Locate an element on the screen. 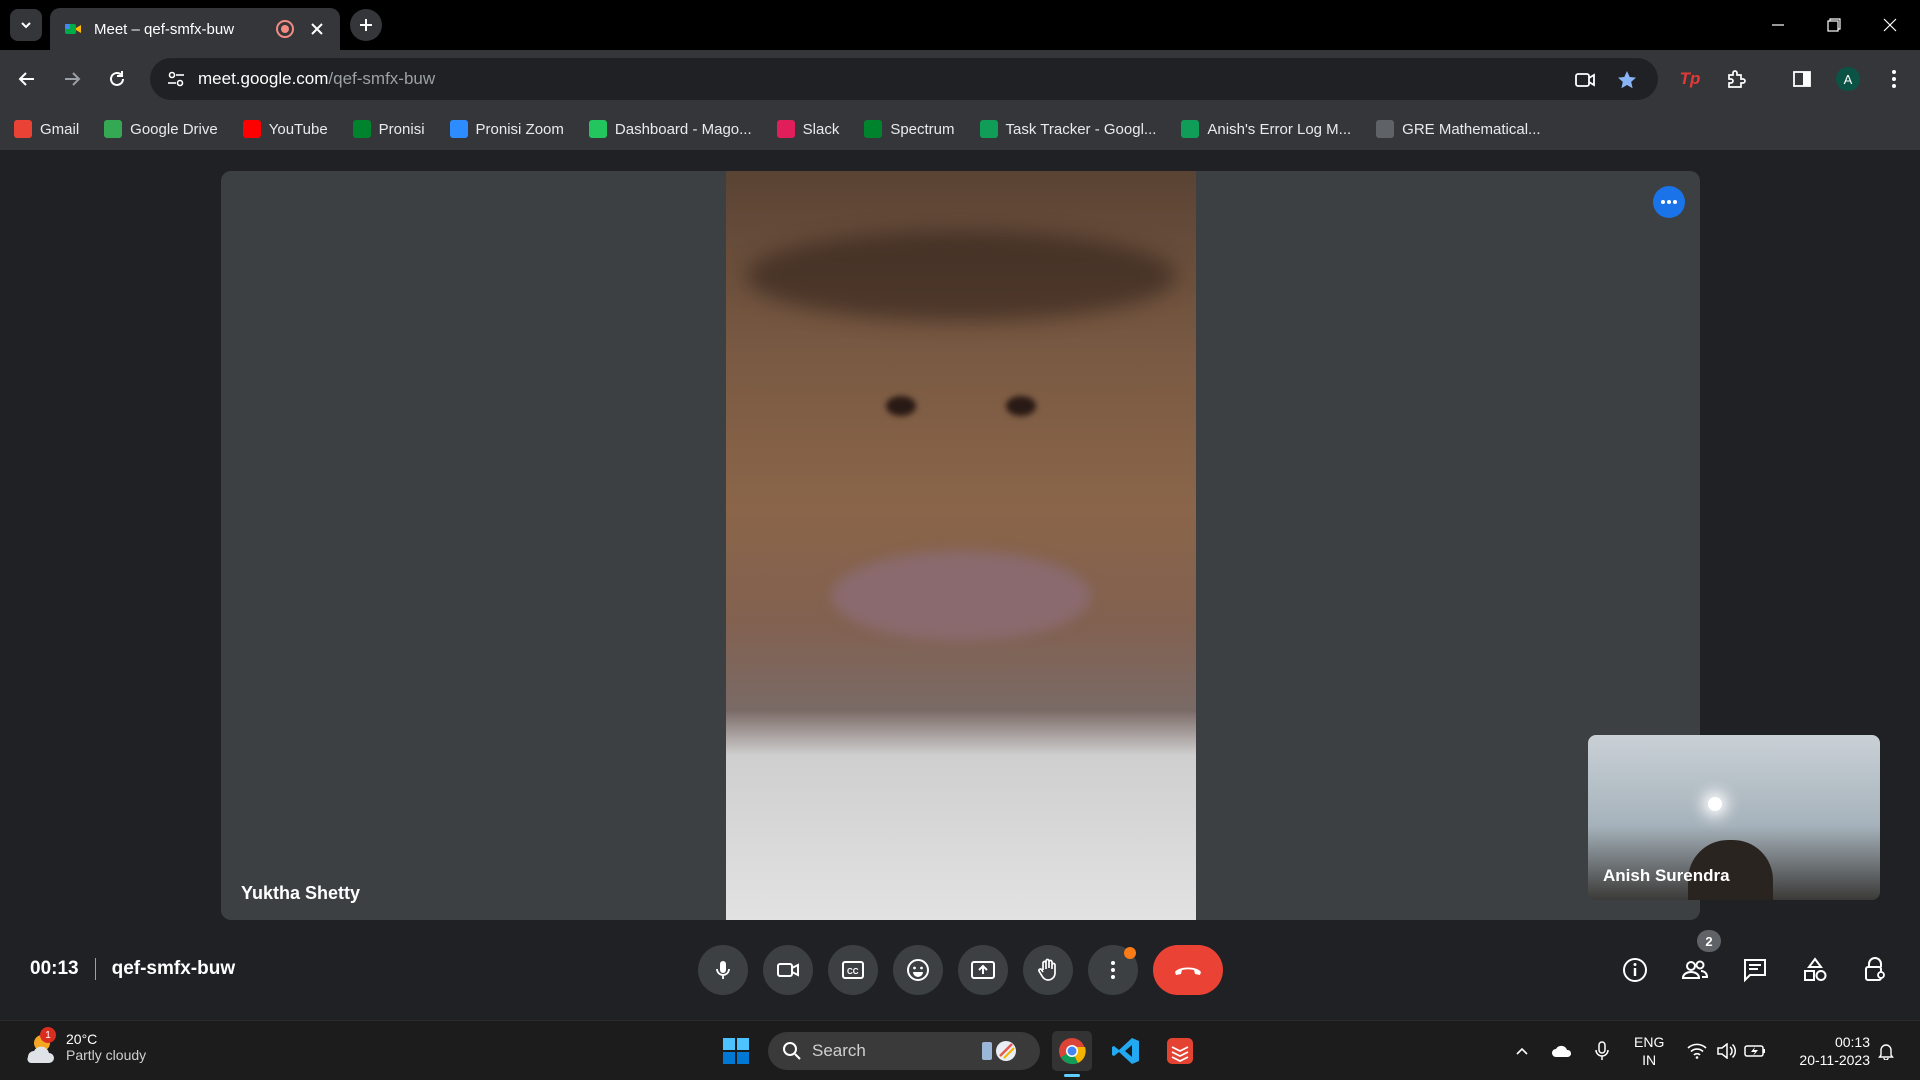 The height and width of the screenshot is (1080, 1920). avatar: A is located at coordinates (1848, 79).